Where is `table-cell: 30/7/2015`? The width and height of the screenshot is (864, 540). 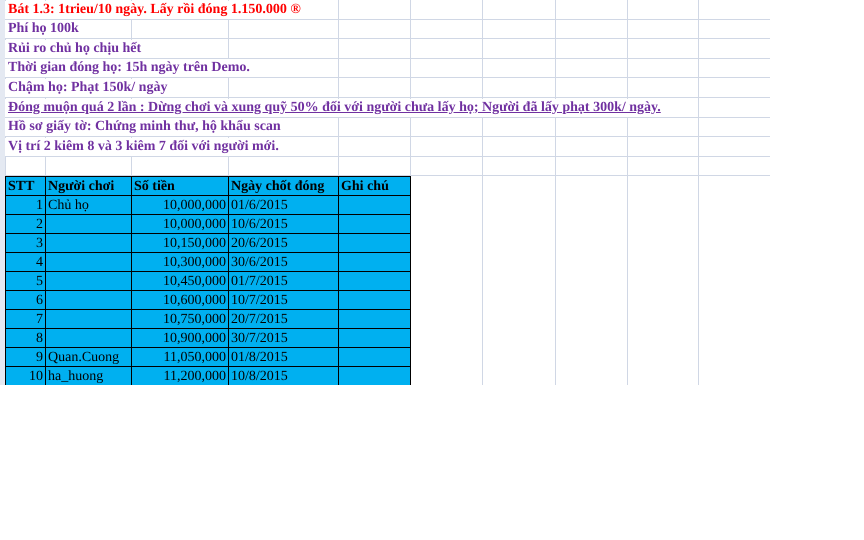
table-cell: 30/7/2015 is located at coordinates (284, 338).